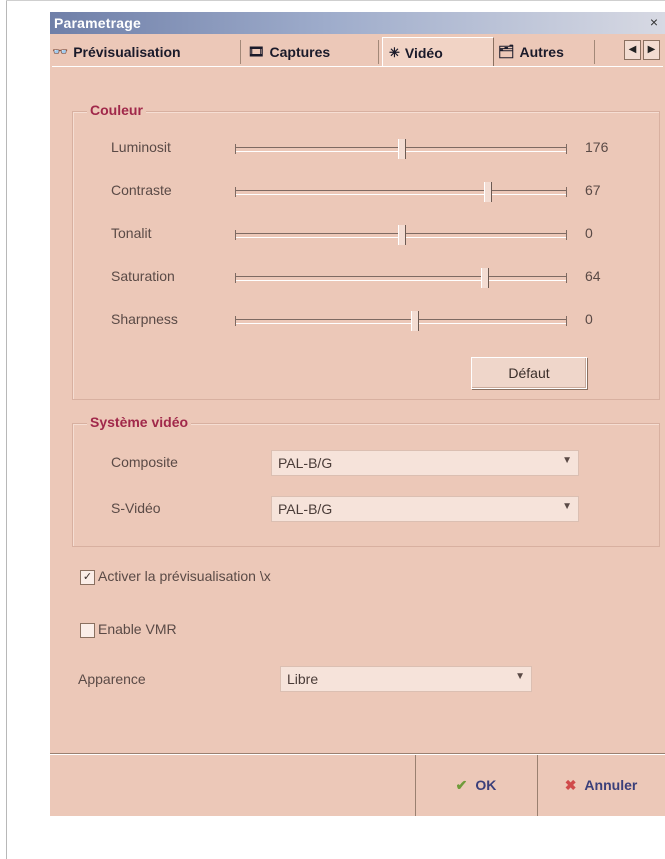  I want to click on composite-label: Composite, so click(144, 462).